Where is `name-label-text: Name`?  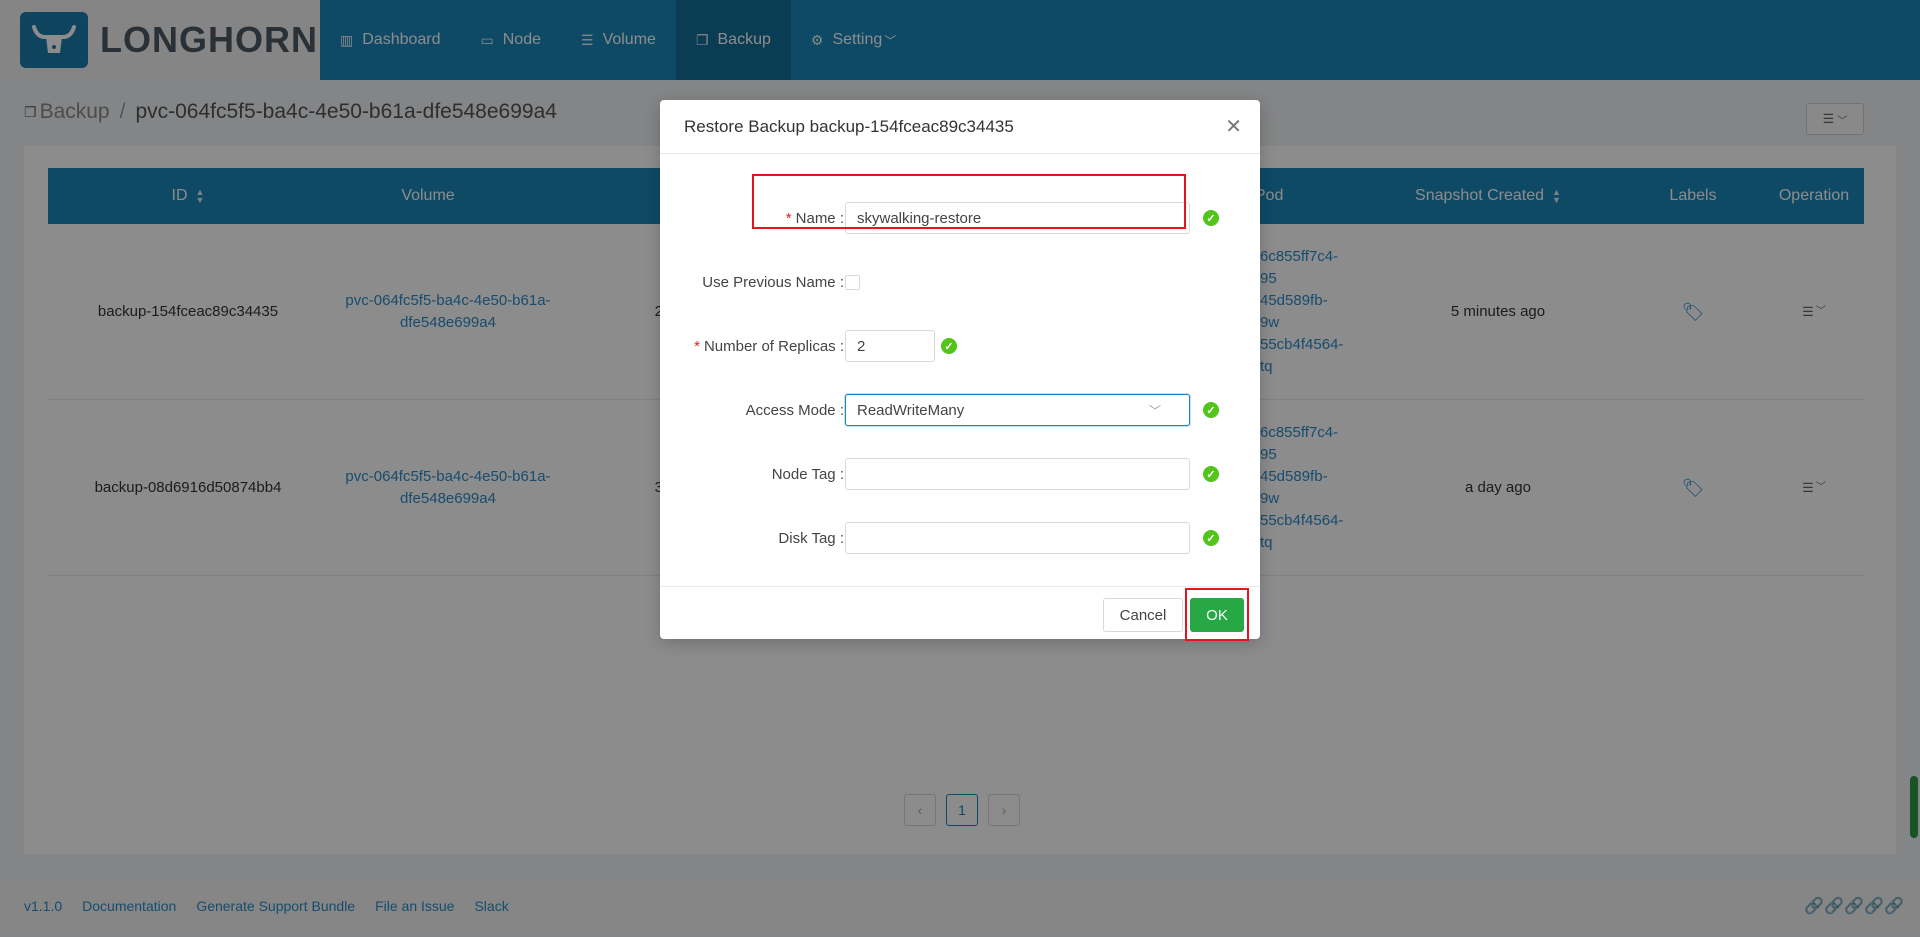
name-label-text: Name is located at coordinates (815, 218).